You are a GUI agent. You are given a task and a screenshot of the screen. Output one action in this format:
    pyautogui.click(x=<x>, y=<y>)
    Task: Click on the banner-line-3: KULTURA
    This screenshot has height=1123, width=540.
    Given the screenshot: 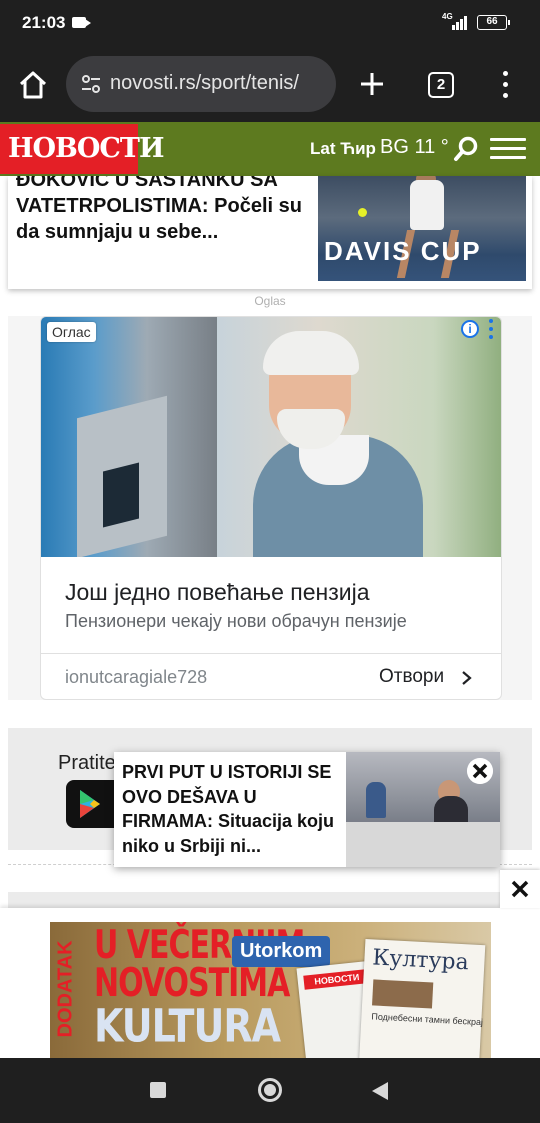 What is the action you would take?
    pyautogui.click(x=187, y=1026)
    